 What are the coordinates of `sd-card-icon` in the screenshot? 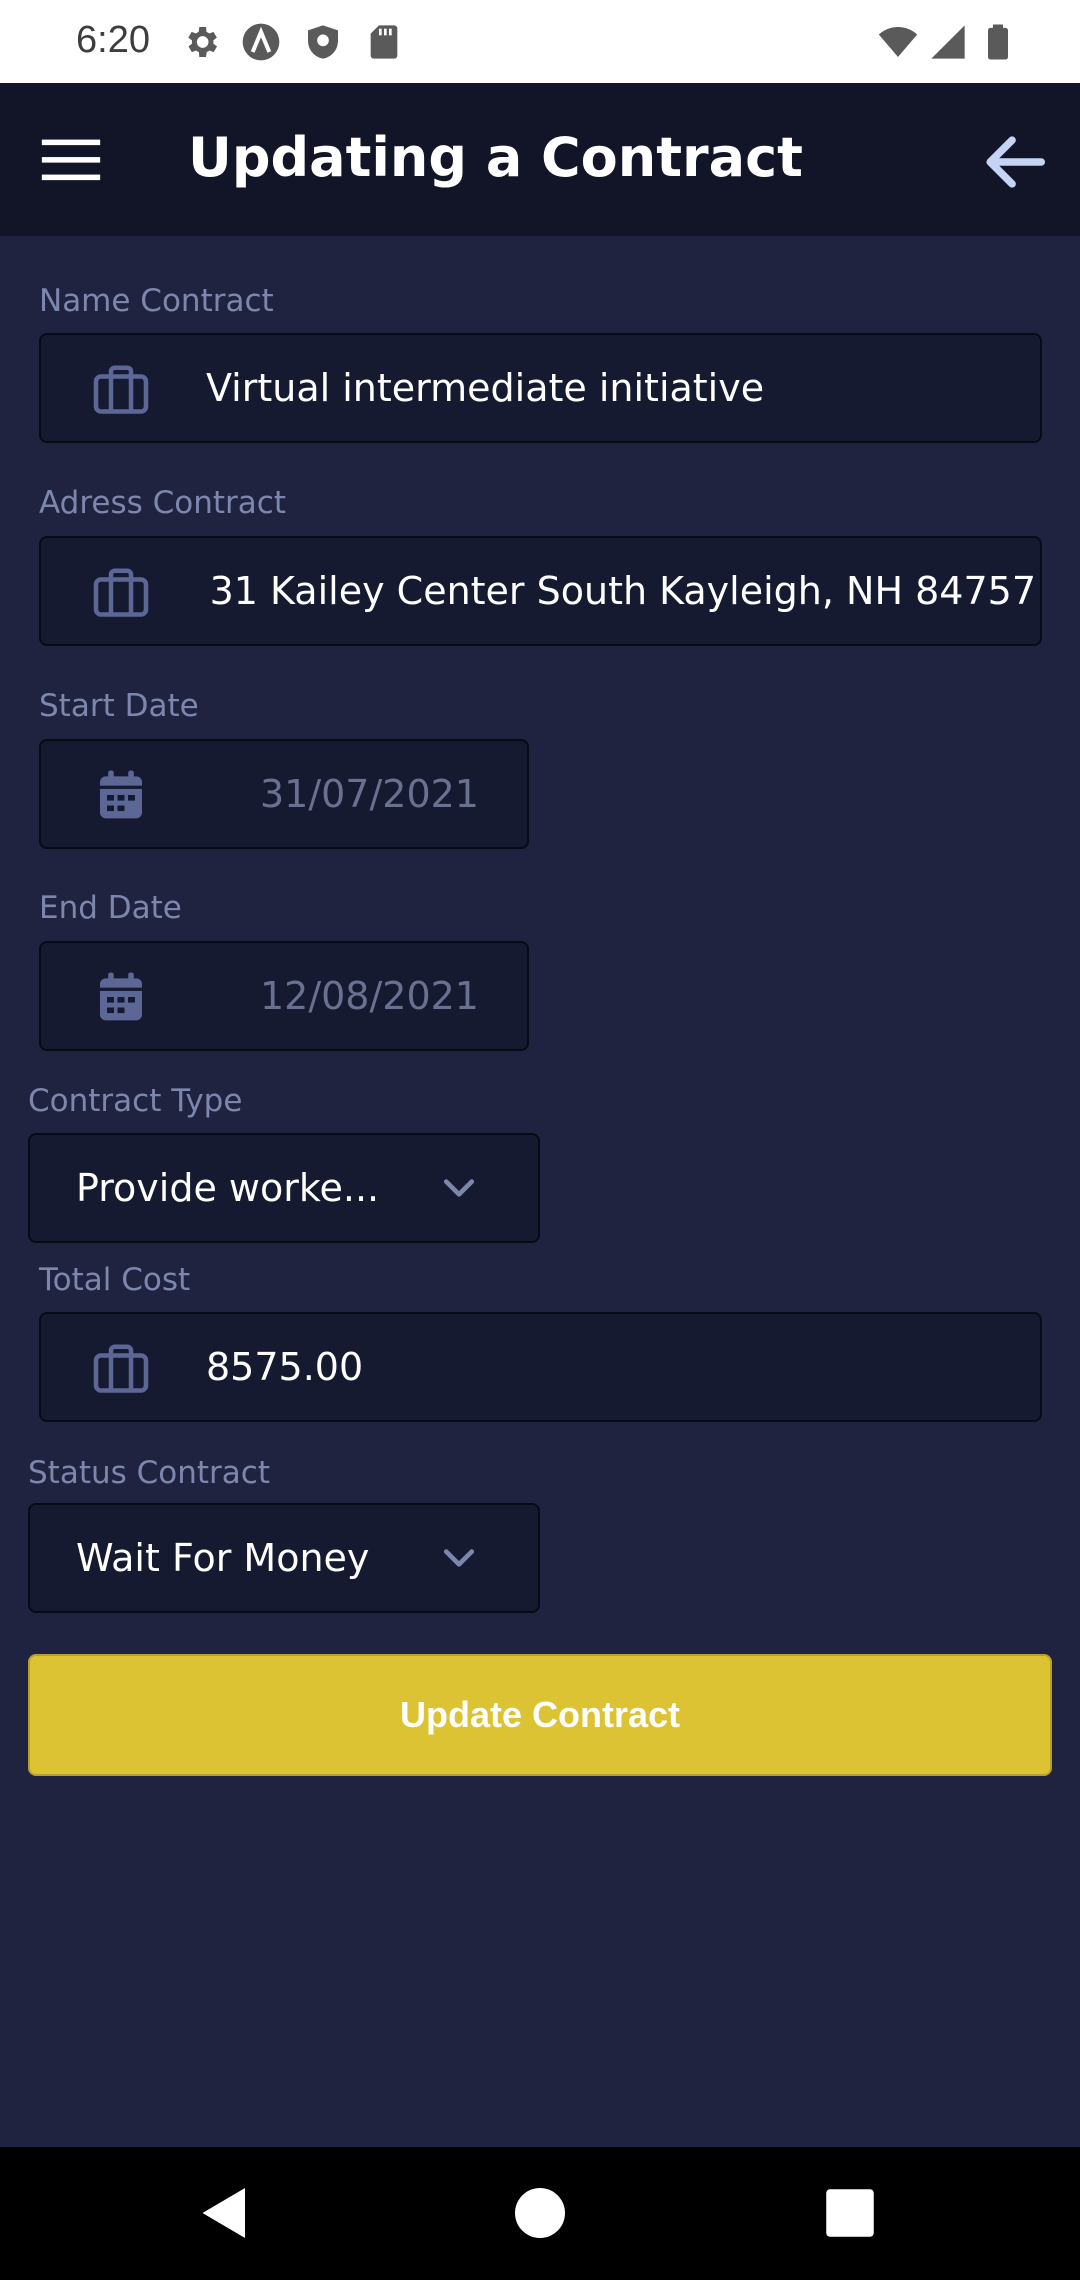 It's located at (384, 42).